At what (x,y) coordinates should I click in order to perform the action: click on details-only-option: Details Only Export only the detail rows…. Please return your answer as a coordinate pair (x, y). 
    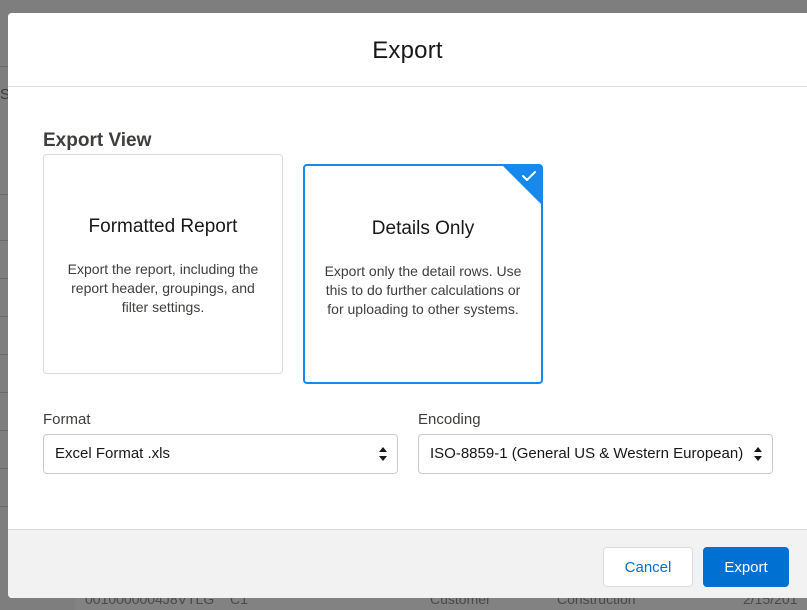
    Looking at the image, I should click on (423, 274).